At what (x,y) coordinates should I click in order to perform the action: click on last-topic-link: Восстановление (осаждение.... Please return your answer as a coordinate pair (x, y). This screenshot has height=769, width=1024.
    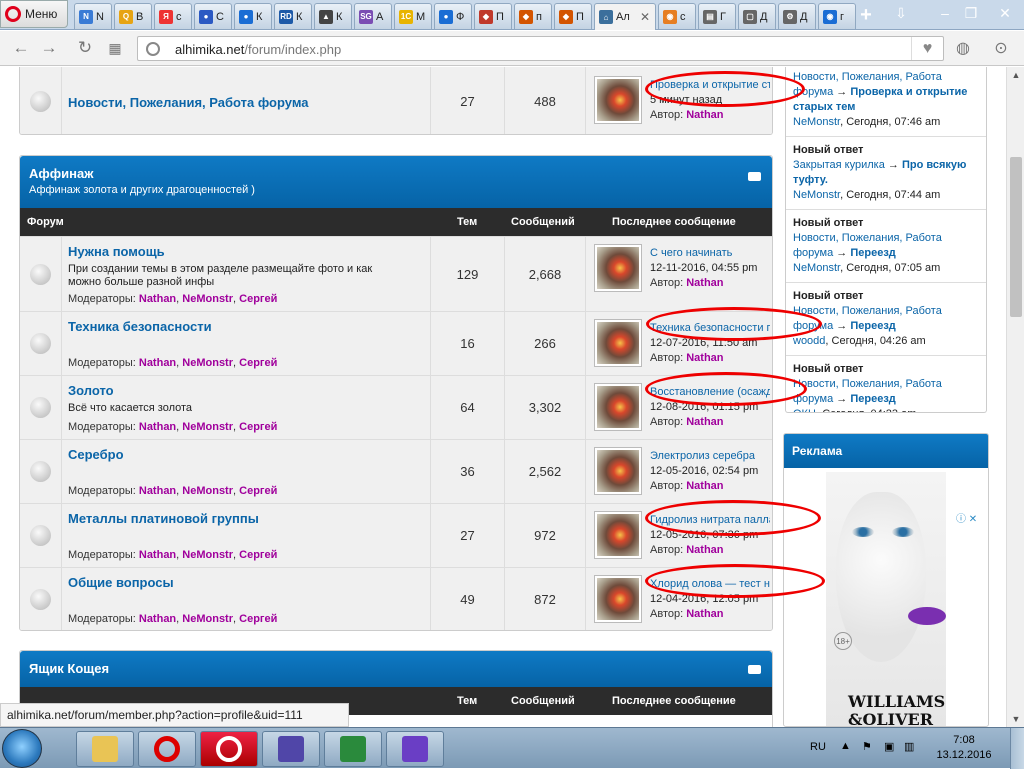
    Looking at the image, I should click on (710, 392).